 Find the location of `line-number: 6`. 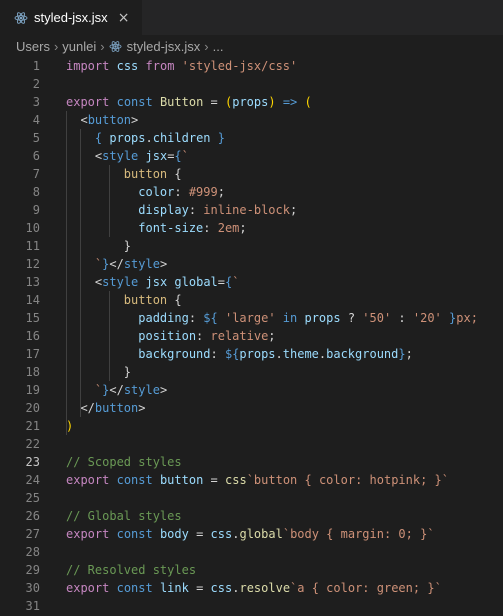

line-number: 6 is located at coordinates (36, 156).